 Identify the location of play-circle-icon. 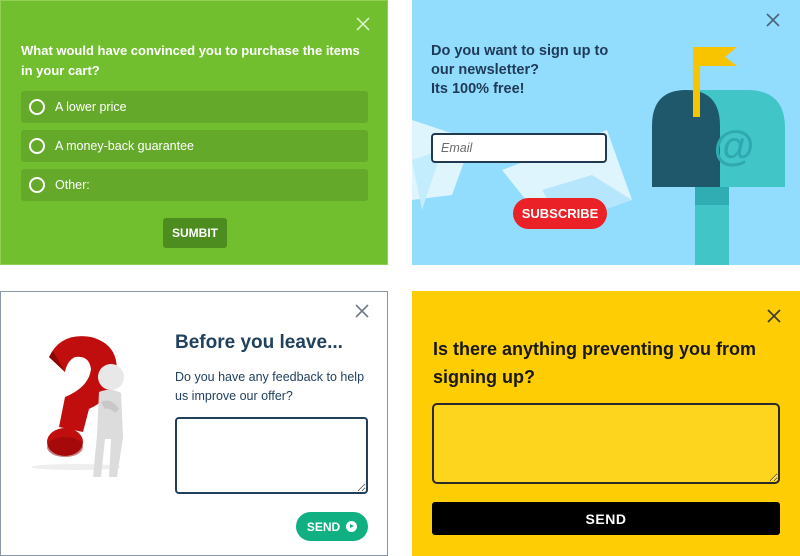
(352, 526).